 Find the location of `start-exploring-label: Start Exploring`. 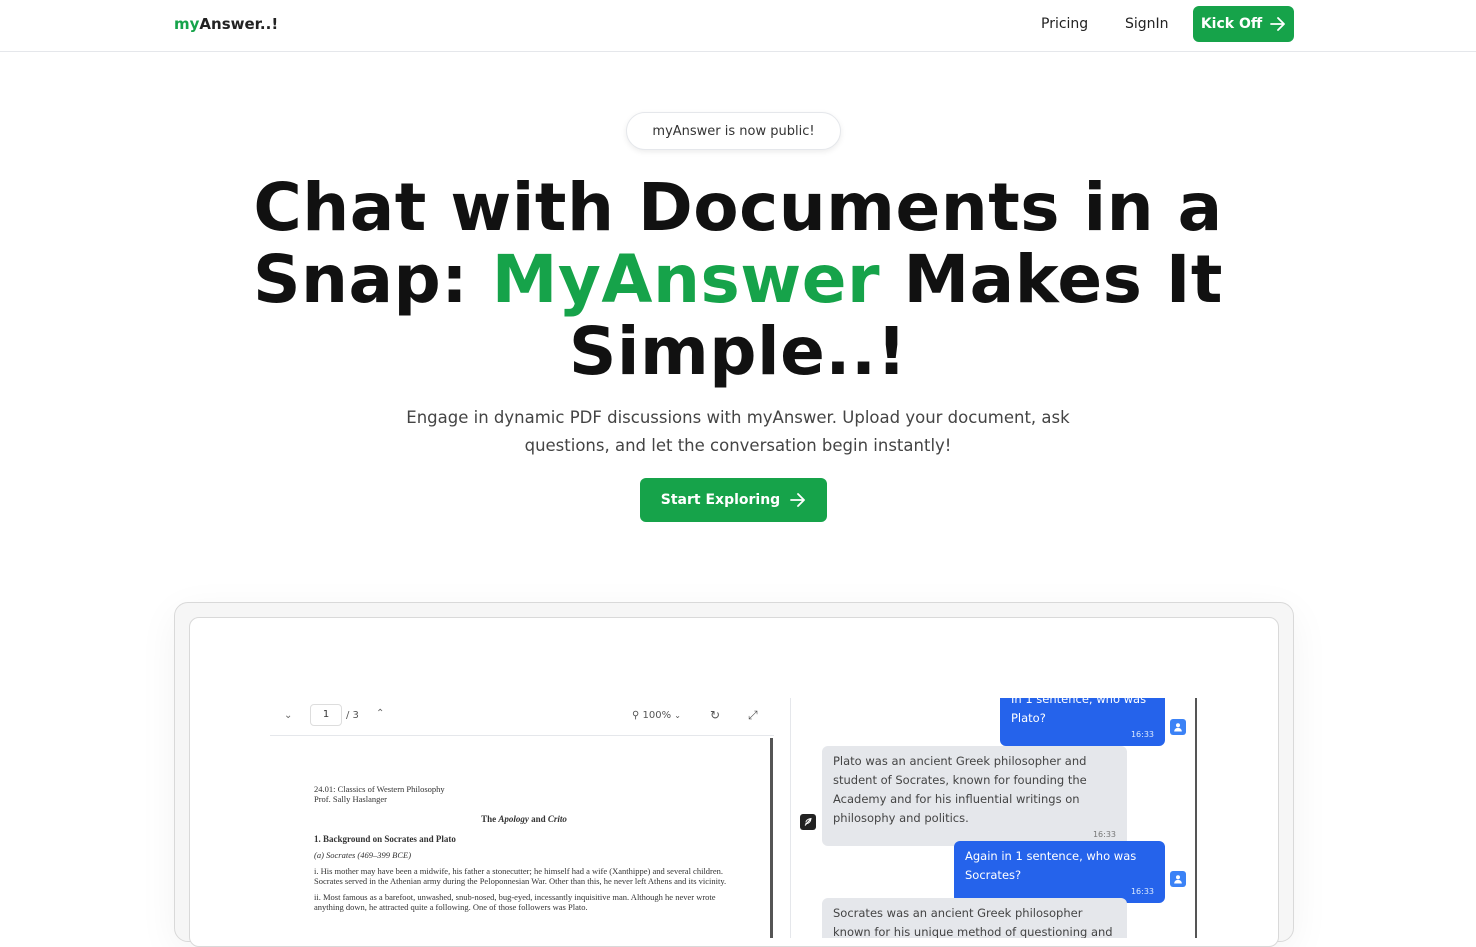

start-exploring-label: Start Exploring is located at coordinates (720, 500).